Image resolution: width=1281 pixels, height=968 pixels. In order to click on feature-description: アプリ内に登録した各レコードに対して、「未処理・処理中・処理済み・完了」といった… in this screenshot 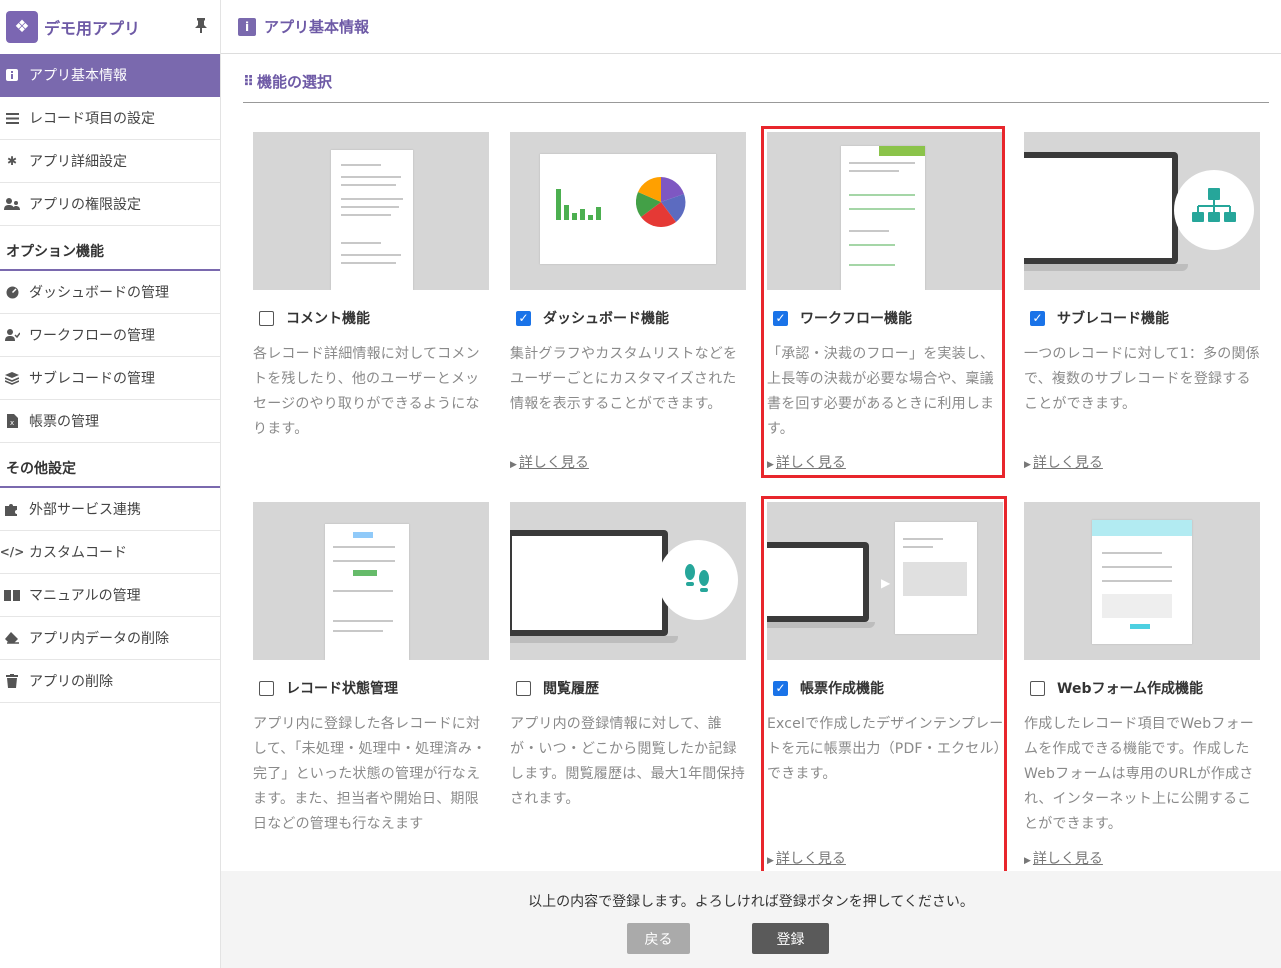, I will do `click(370, 774)`.